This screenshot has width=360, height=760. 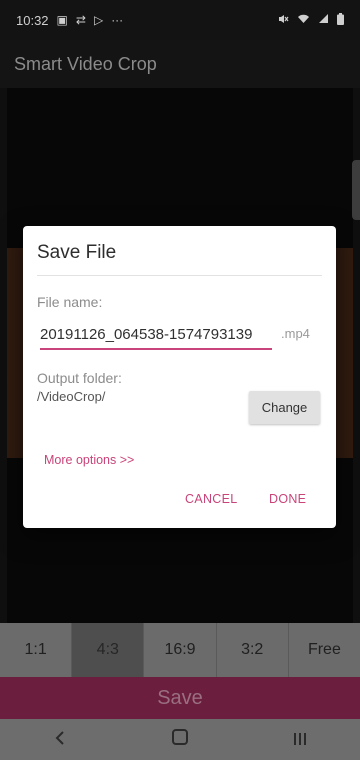 What do you see at coordinates (179, 275) in the screenshot?
I see `title-divider` at bounding box center [179, 275].